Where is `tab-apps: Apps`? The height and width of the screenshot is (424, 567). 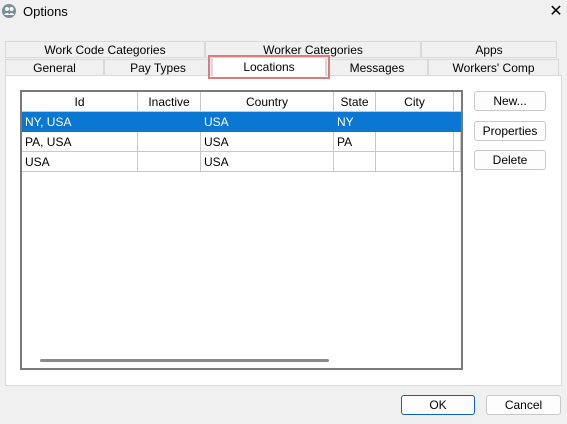
tab-apps: Apps is located at coordinates (489, 49).